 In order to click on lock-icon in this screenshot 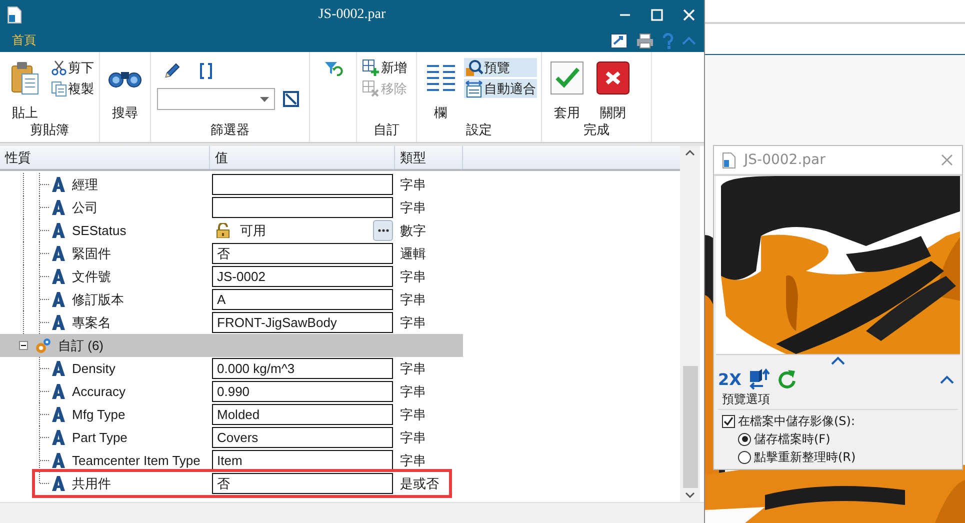, I will do `click(223, 230)`.